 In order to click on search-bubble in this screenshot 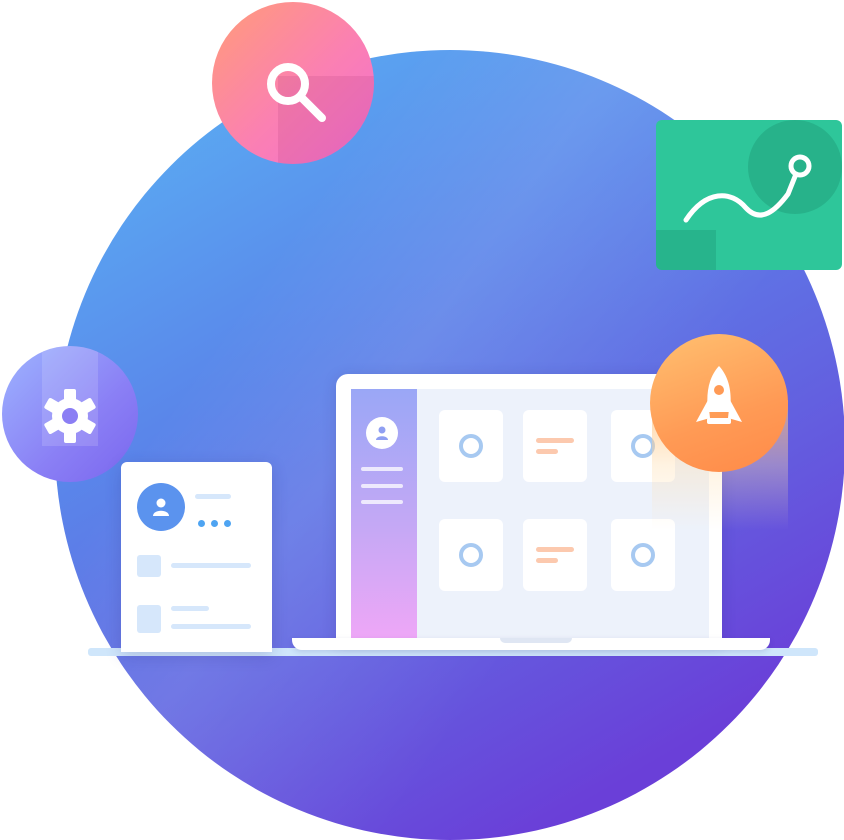, I will do `click(293, 83)`.